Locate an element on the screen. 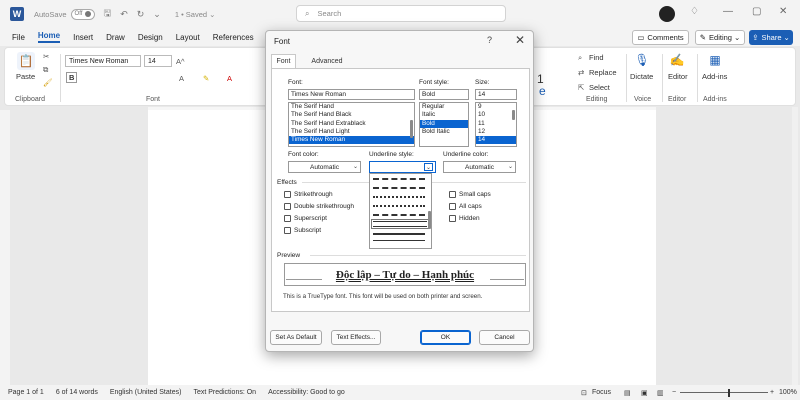  focus-button: Focus is located at coordinates (601, 392).